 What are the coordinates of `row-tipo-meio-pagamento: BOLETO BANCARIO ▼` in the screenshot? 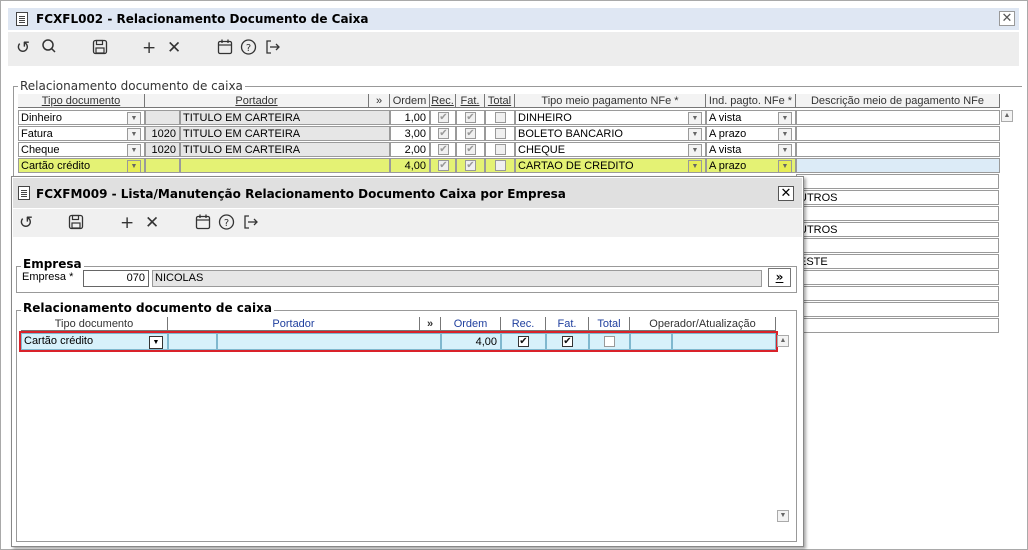 It's located at (610, 133).